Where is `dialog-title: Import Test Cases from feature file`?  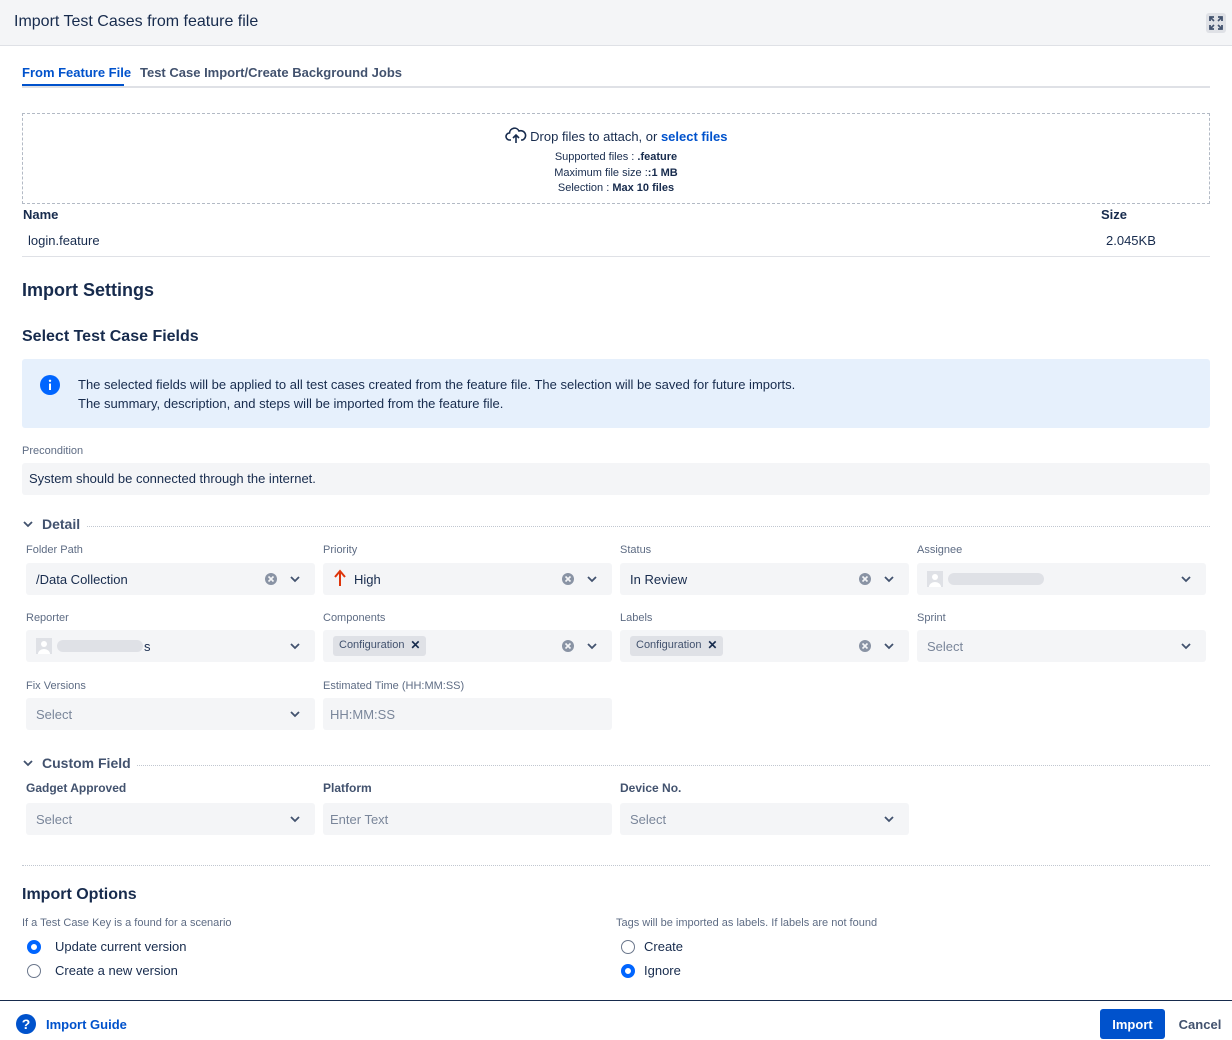
dialog-title: Import Test Cases from feature file is located at coordinates (136, 21).